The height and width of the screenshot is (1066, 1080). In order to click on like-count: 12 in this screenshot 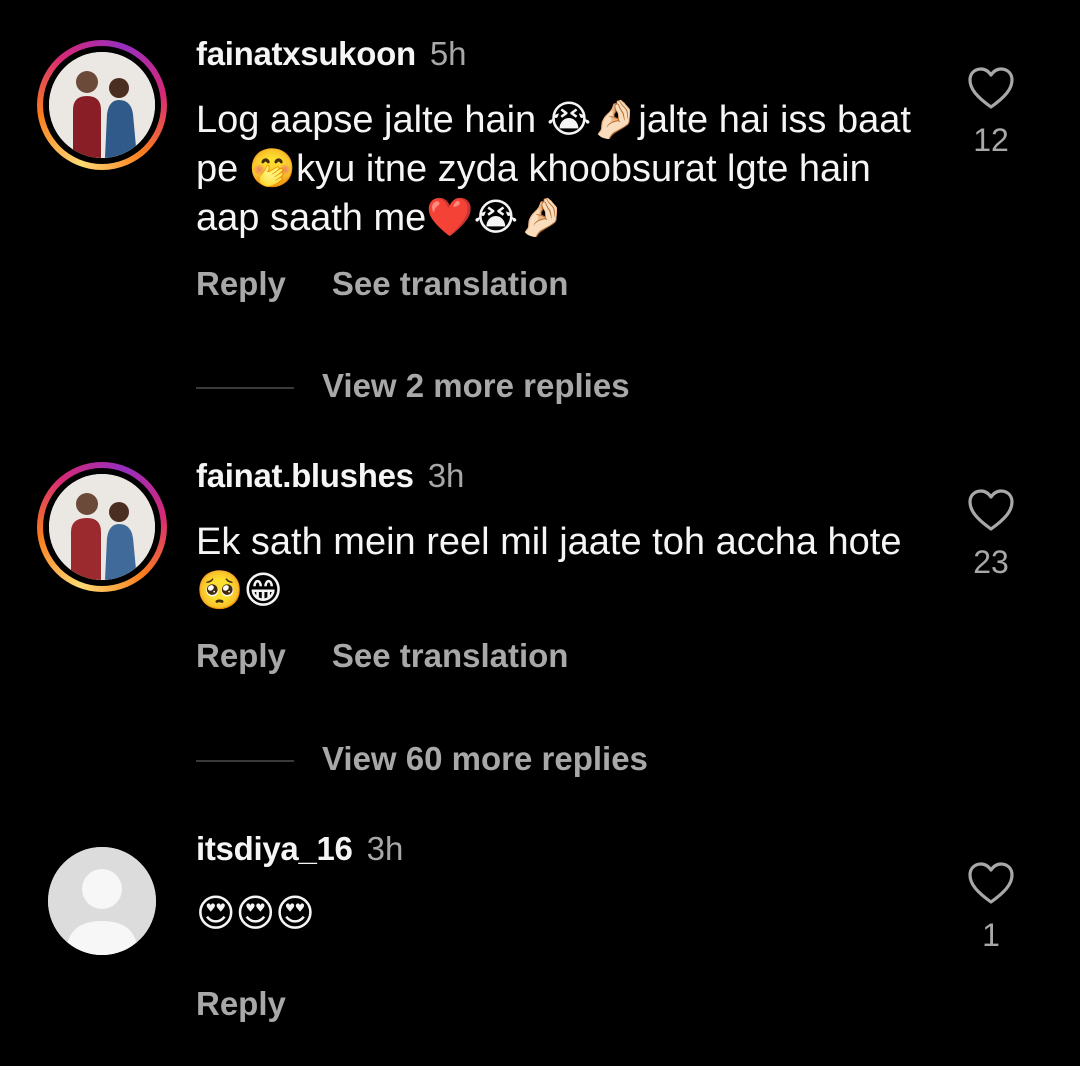, I will do `click(991, 140)`.